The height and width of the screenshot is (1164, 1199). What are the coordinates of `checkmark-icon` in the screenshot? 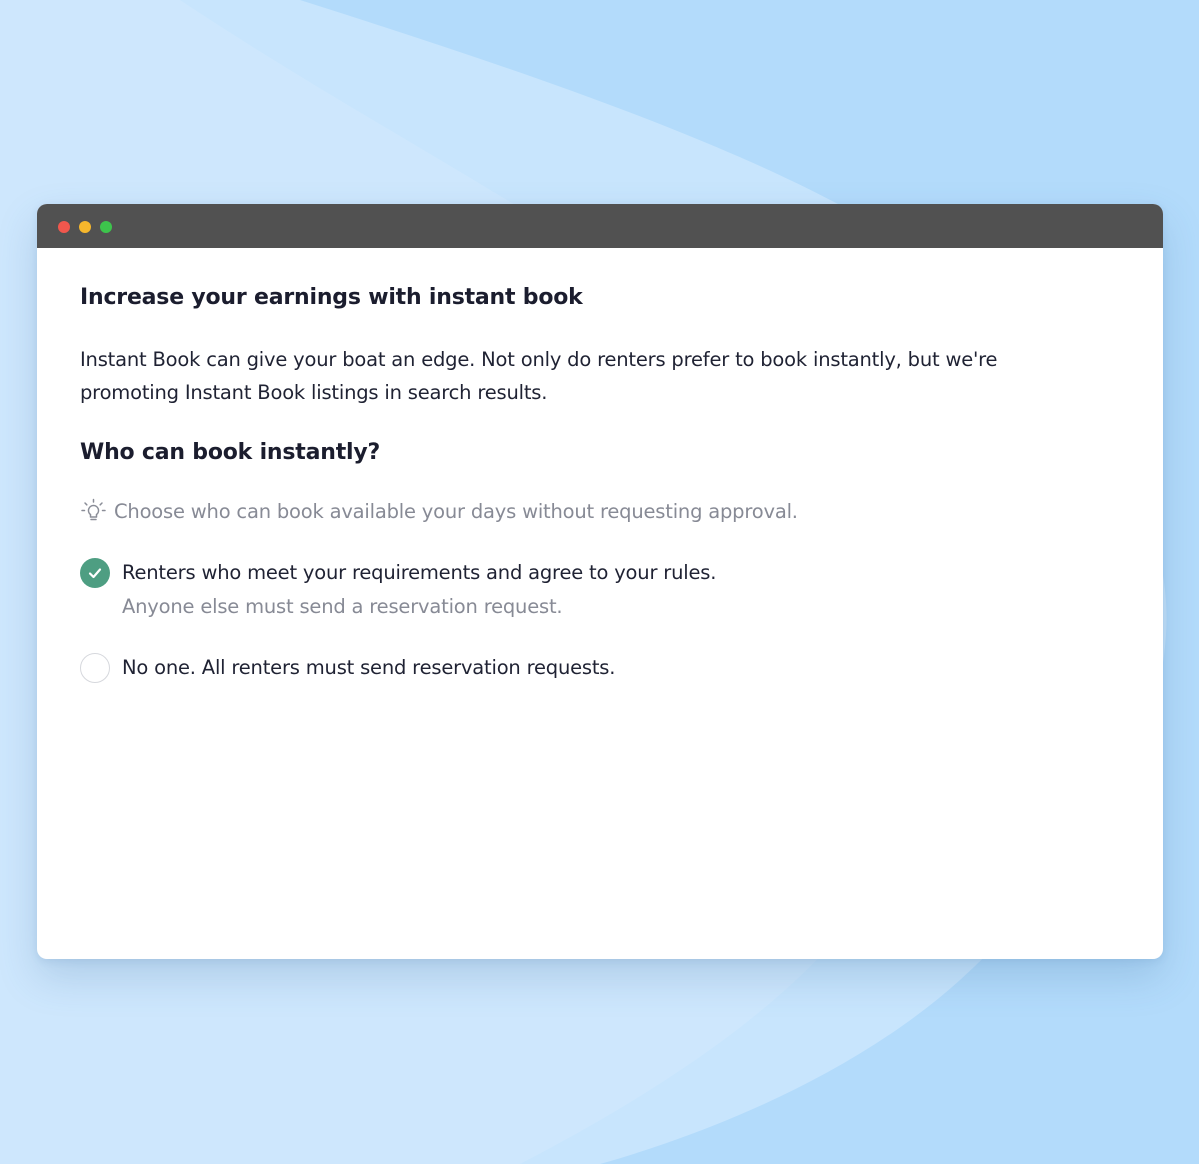 It's located at (95, 573).